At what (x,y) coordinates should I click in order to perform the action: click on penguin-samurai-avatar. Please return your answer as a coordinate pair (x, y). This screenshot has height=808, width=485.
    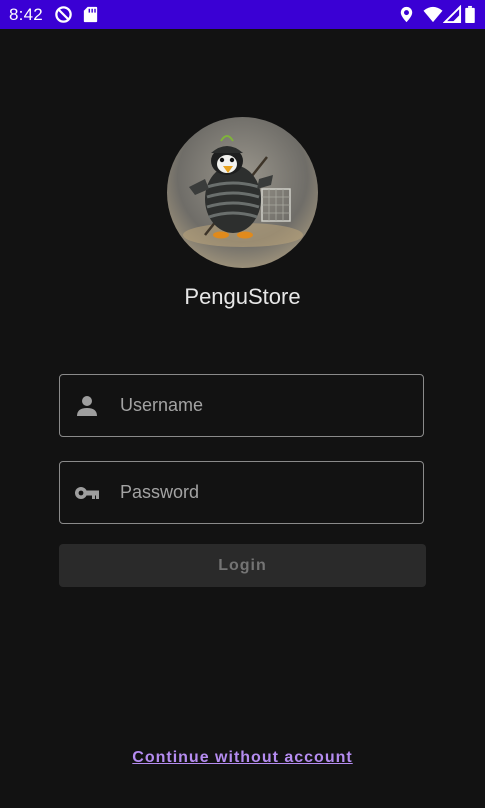
    Looking at the image, I should click on (243, 191).